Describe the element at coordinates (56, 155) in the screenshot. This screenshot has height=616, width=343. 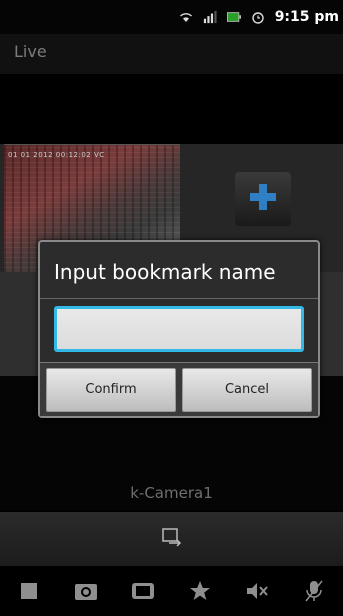
I see `camera-osd-text: 01 01 2012 00:12:02 VC` at that location.